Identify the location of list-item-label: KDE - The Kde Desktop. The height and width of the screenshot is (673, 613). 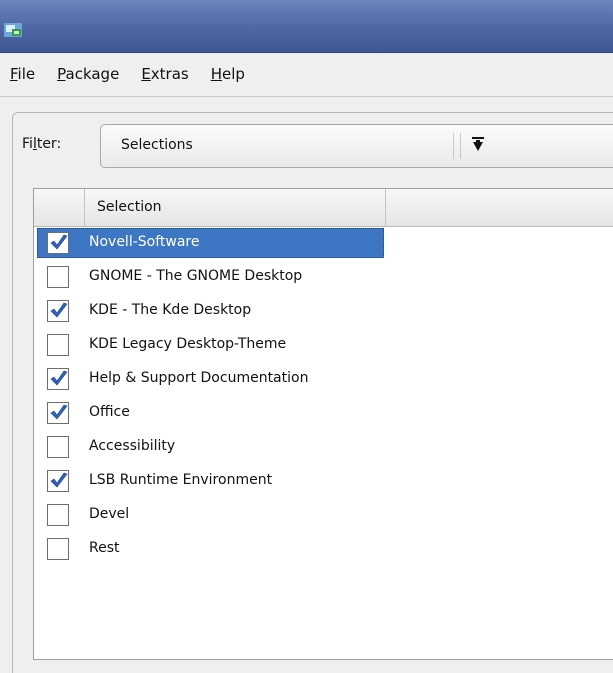
(170, 310).